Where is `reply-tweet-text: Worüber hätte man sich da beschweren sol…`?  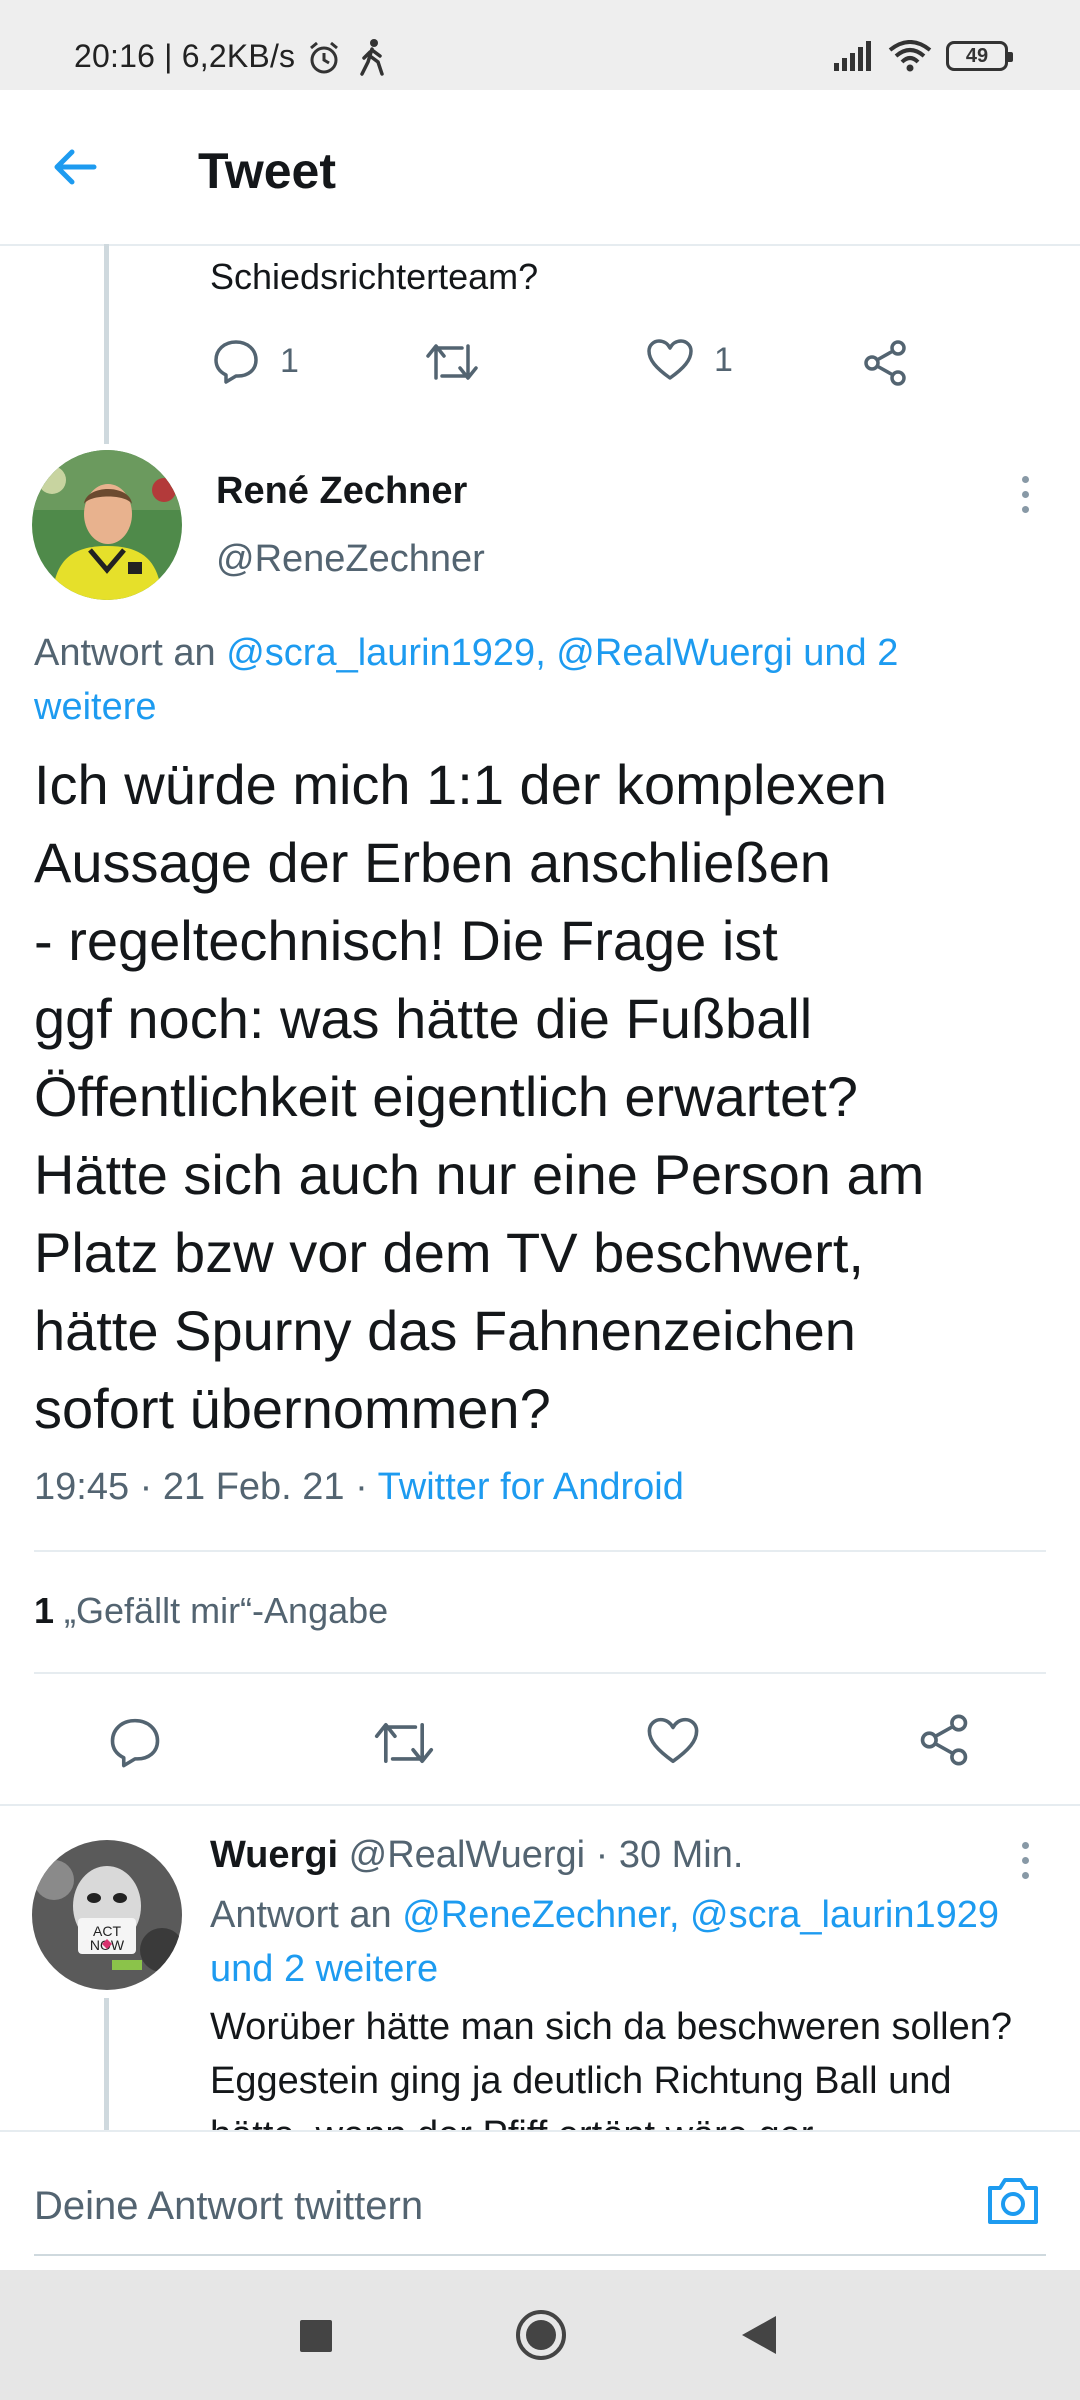
reply-tweet-text: Worüber hätte man sich da beschweren sol… is located at coordinates (611, 2068).